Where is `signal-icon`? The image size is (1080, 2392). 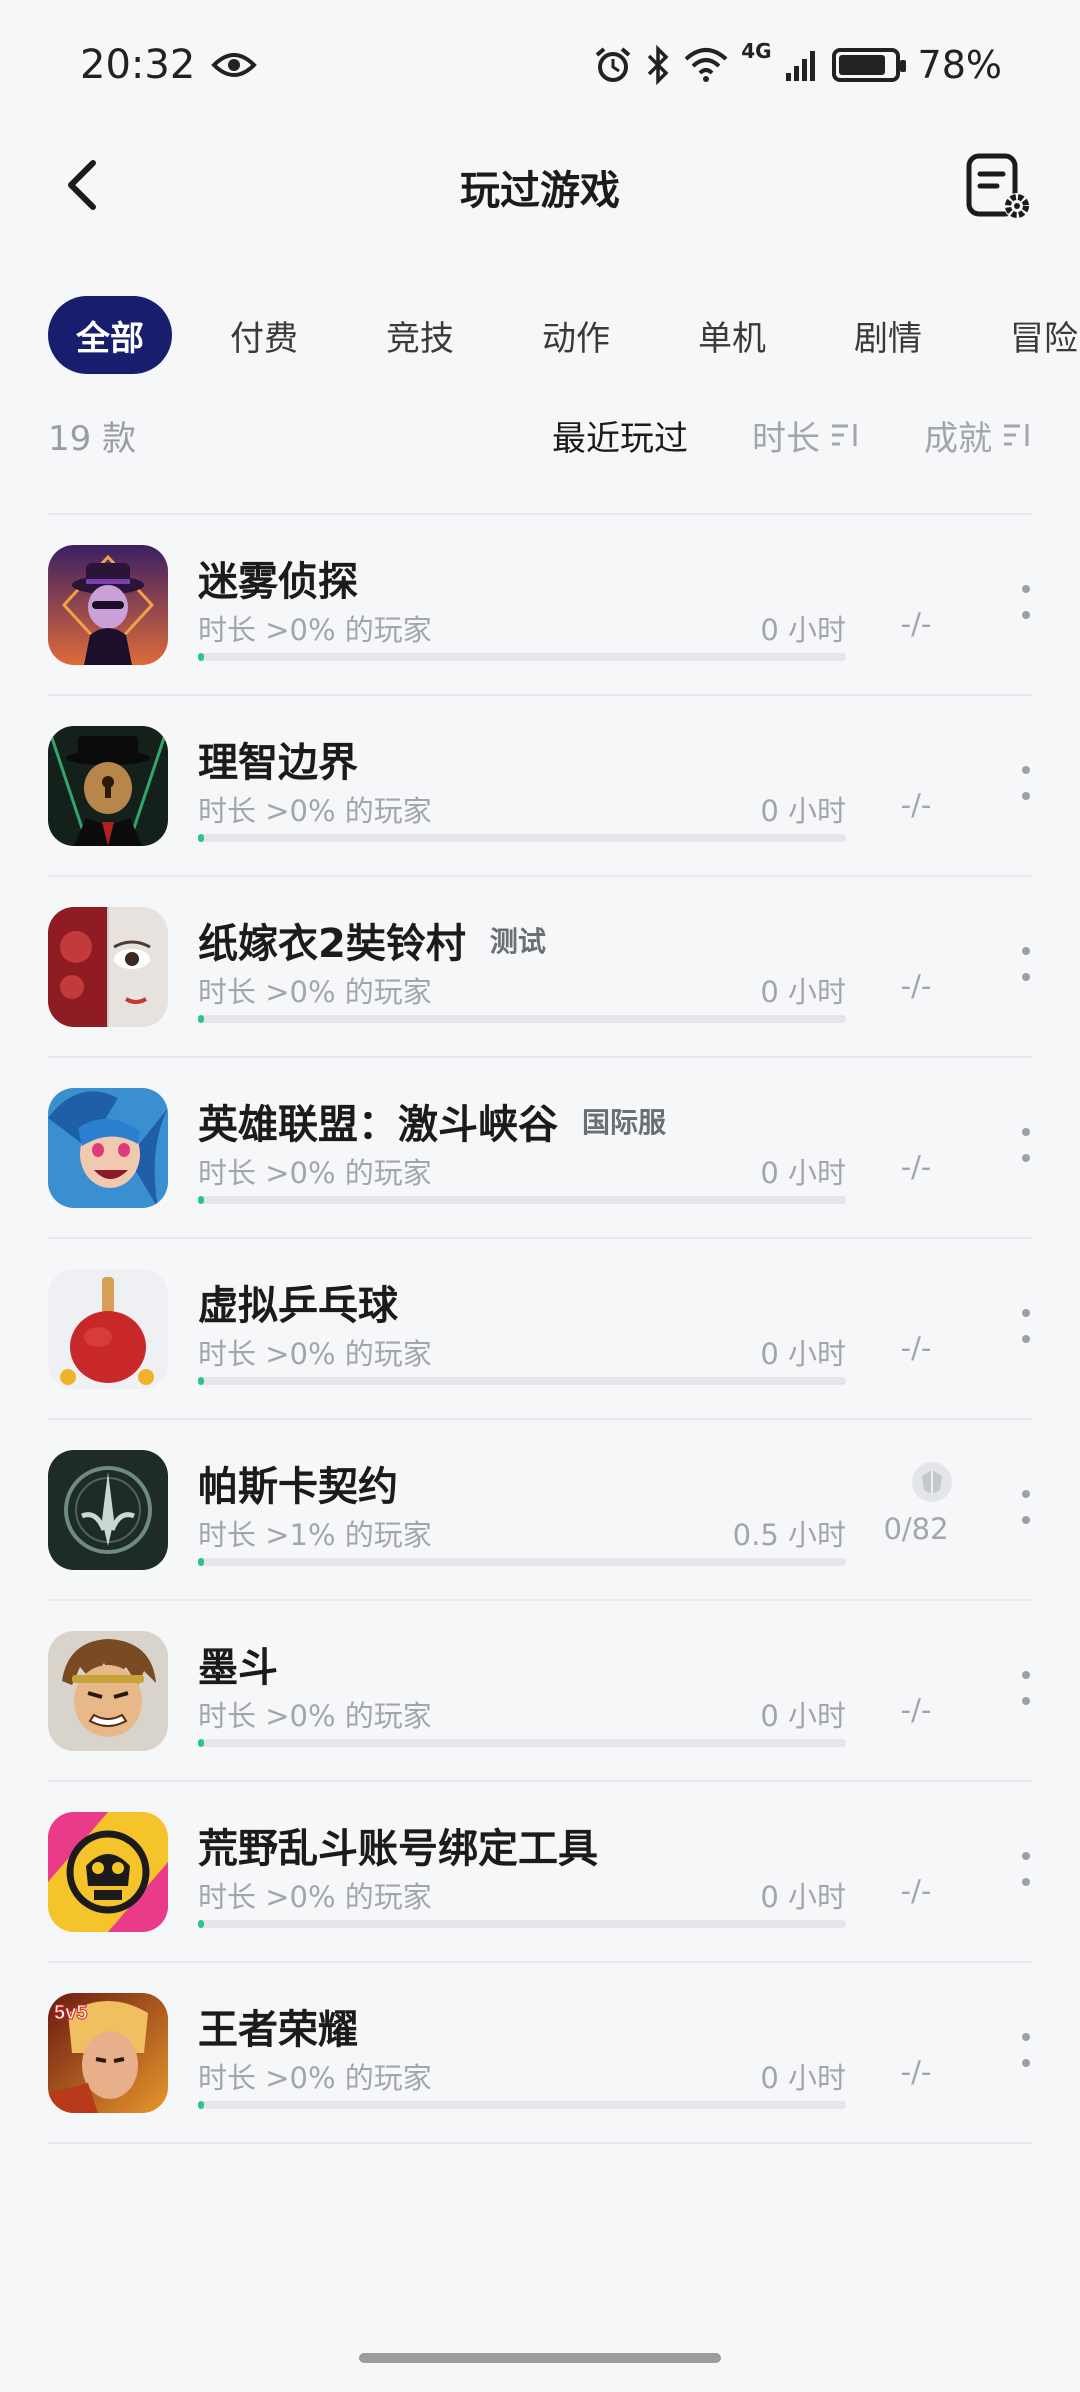 signal-icon is located at coordinates (800, 66).